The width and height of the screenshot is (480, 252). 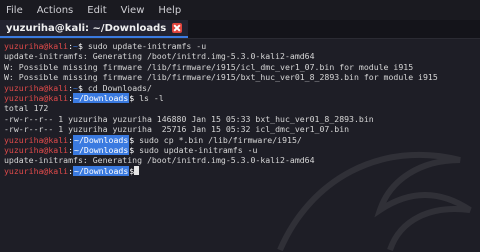 I want to click on command-text: sudo cp *.bin /lib/firmware/i915/, so click(x=218, y=139).